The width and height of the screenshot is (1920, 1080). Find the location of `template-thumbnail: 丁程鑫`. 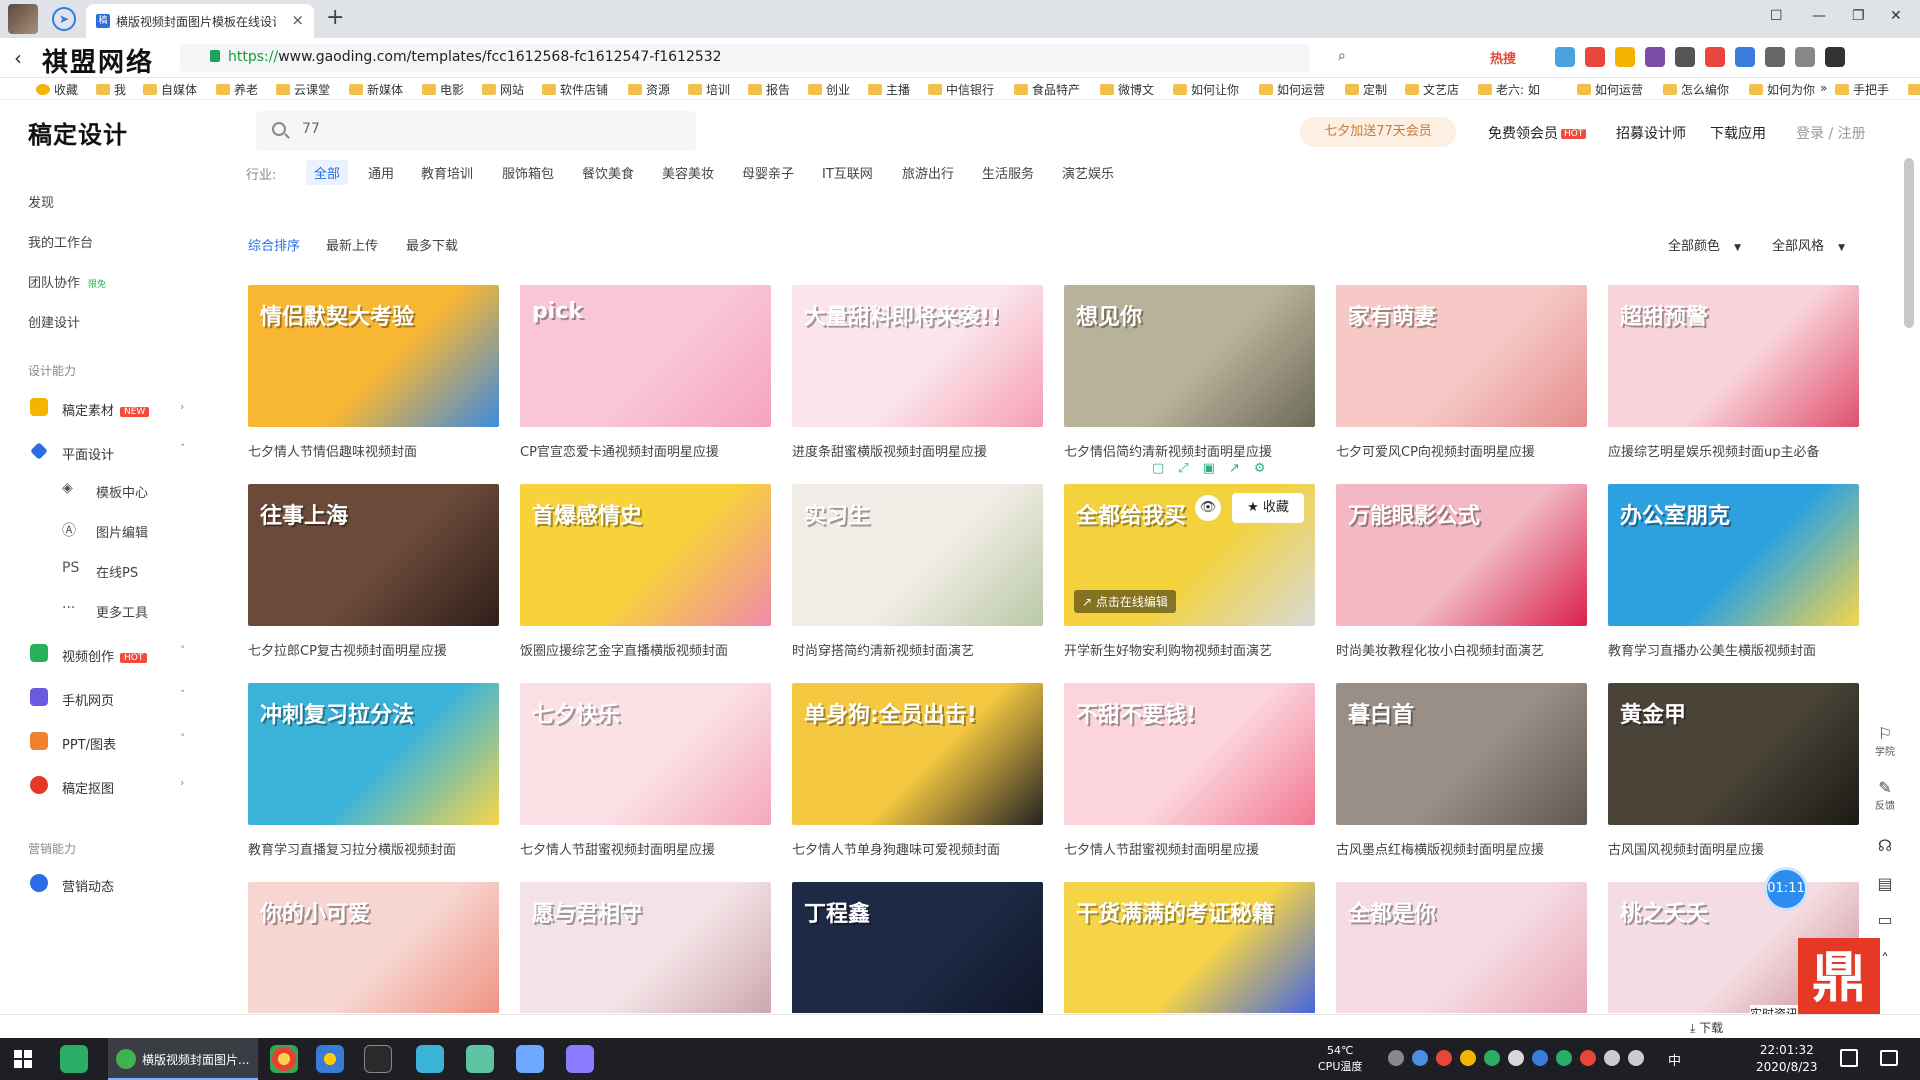

template-thumbnail: 丁程鑫 is located at coordinates (917, 947).